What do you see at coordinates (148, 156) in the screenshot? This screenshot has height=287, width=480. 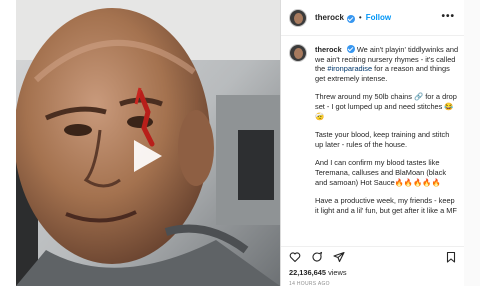 I see `play-icon` at bounding box center [148, 156].